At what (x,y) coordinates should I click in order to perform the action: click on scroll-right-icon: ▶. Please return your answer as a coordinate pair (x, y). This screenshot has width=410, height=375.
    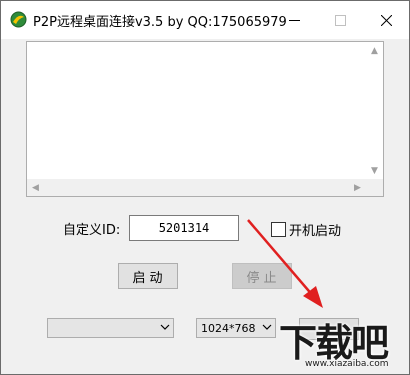
    Looking at the image, I should click on (357, 187).